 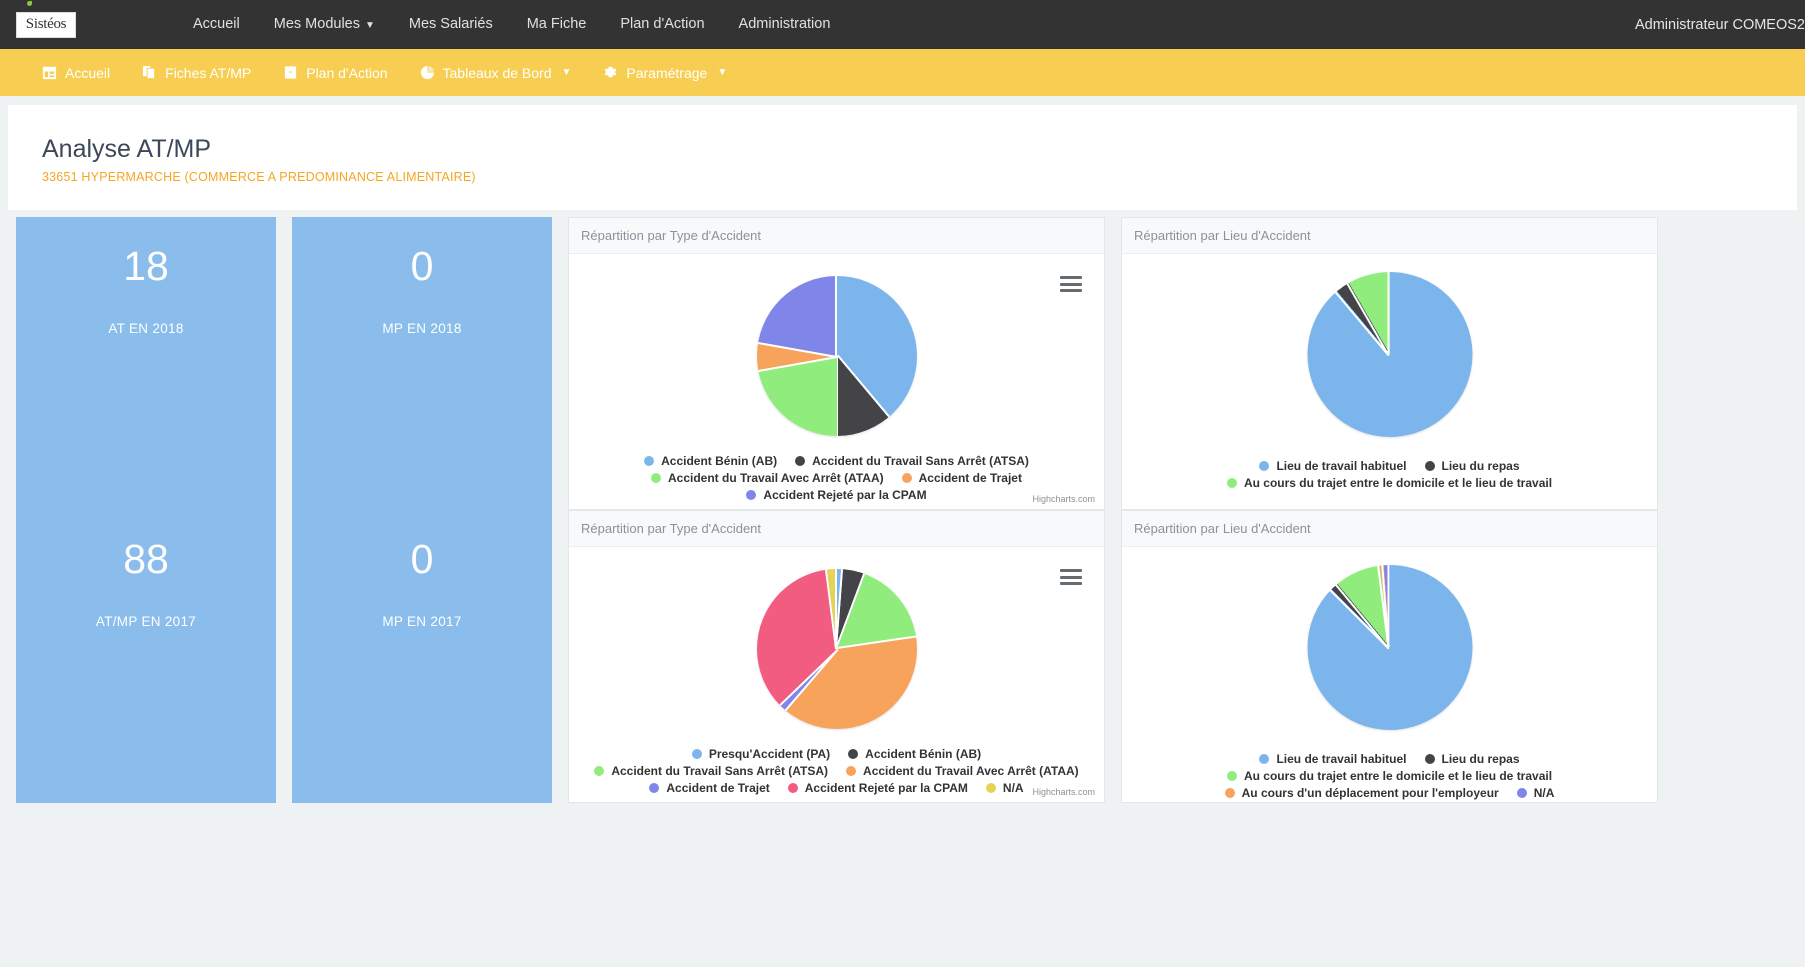 What do you see at coordinates (1341, 466) in the screenshot?
I see `legend-label: Lieu de travail habituel` at bounding box center [1341, 466].